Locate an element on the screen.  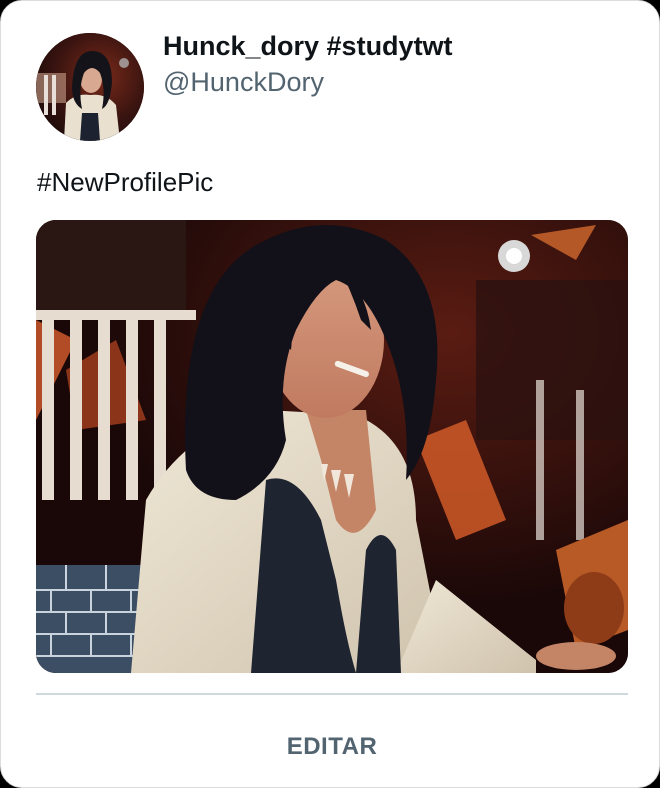
avatar-image is located at coordinates (90, 87).